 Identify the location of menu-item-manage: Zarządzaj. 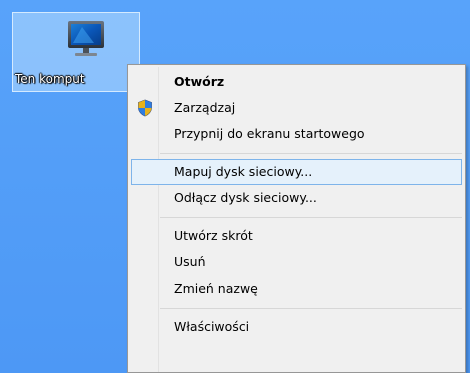
(296, 108).